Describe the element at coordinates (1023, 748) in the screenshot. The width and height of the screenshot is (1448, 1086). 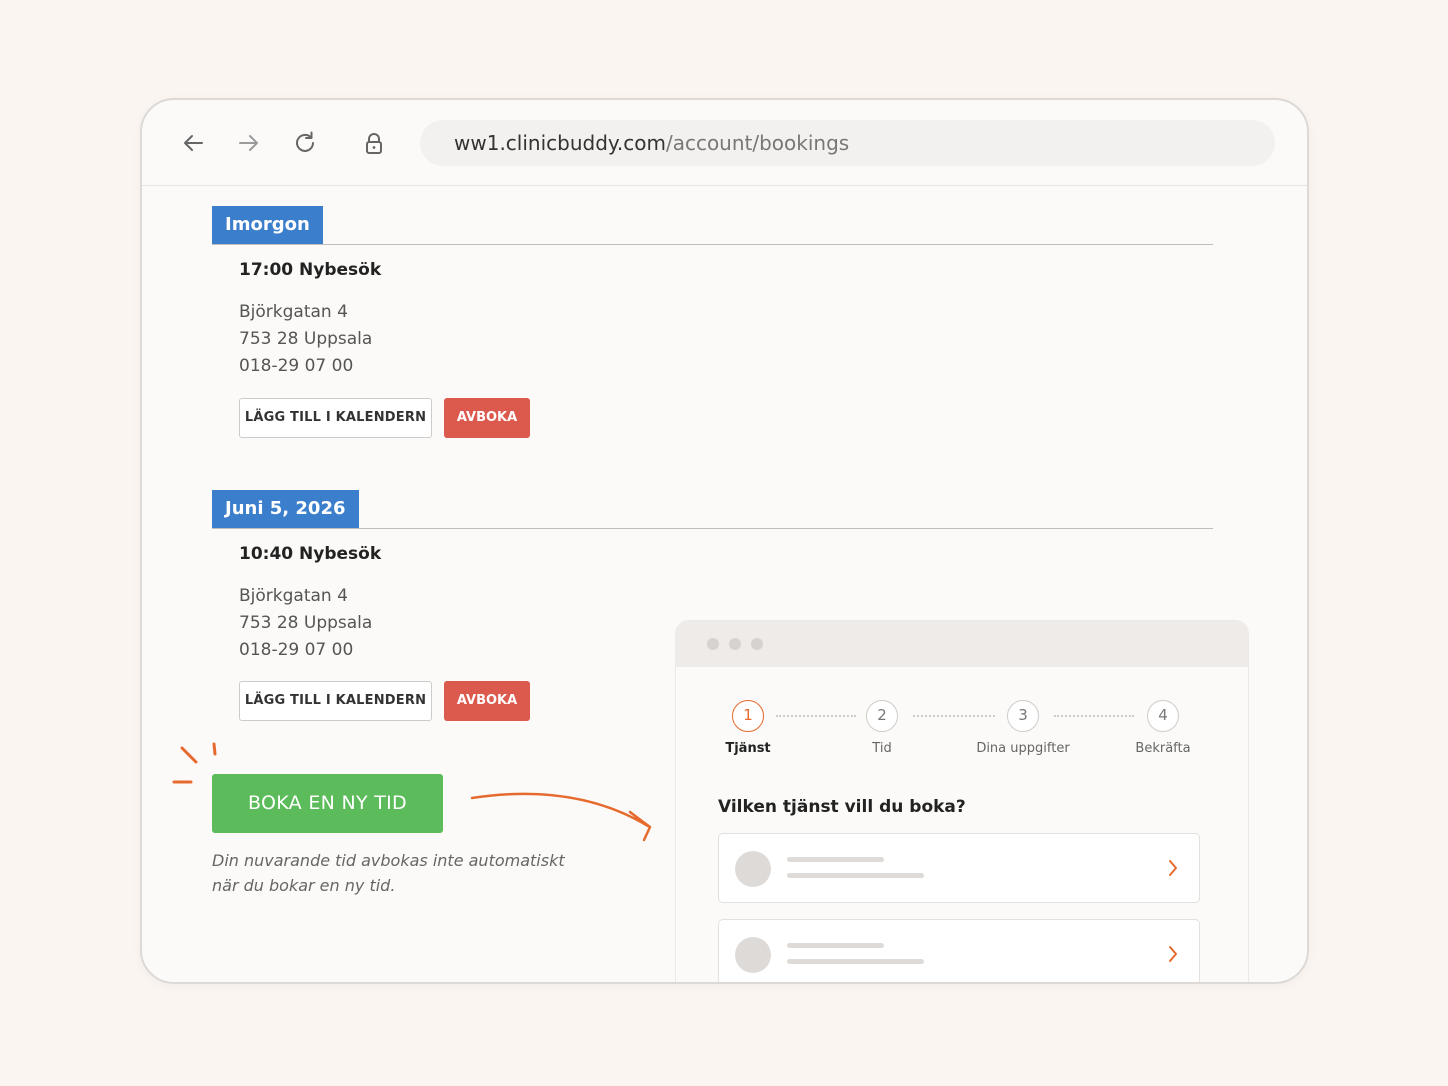
I see `step-3-label: Dina uppgifter` at that location.